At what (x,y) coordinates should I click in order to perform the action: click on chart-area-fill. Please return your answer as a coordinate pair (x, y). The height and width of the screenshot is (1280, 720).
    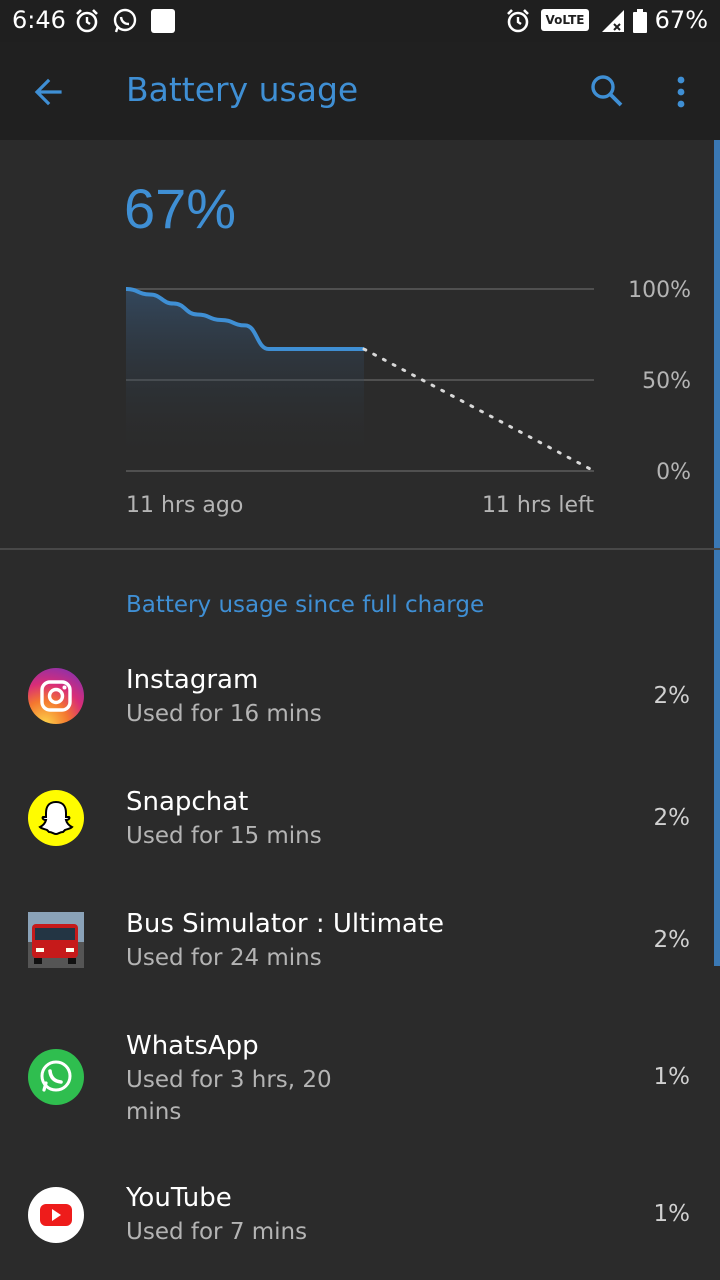
    Looking at the image, I should click on (245, 370).